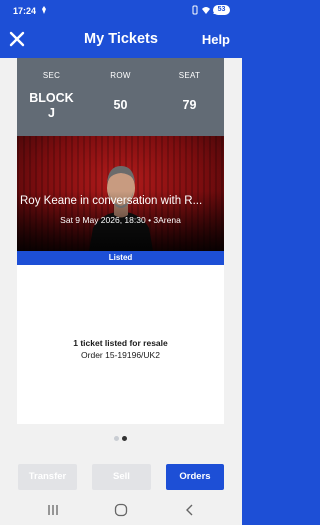 This screenshot has width=320, height=525. Describe the element at coordinates (189, 105) in the screenshot. I see `seat-value: 79` at that location.